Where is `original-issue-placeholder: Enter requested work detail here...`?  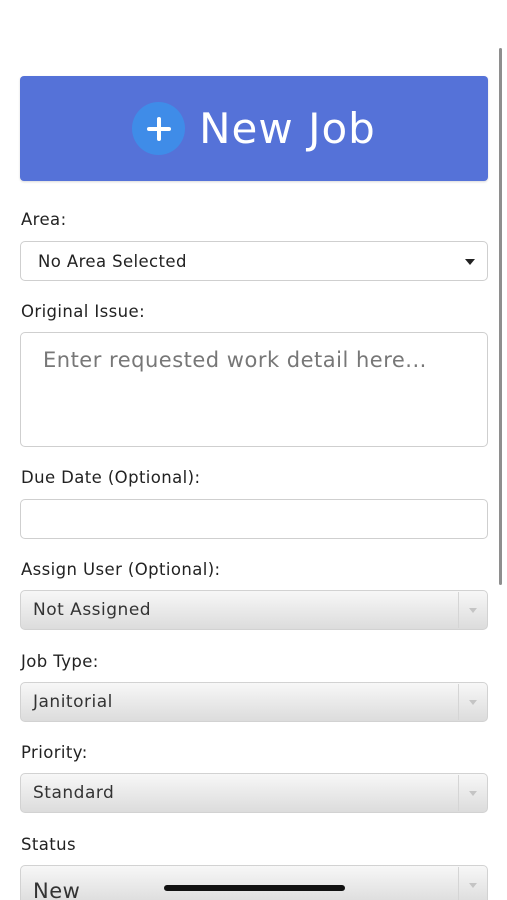
original-issue-placeholder: Enter requested work detail here... is located at coordinates (235, 360).